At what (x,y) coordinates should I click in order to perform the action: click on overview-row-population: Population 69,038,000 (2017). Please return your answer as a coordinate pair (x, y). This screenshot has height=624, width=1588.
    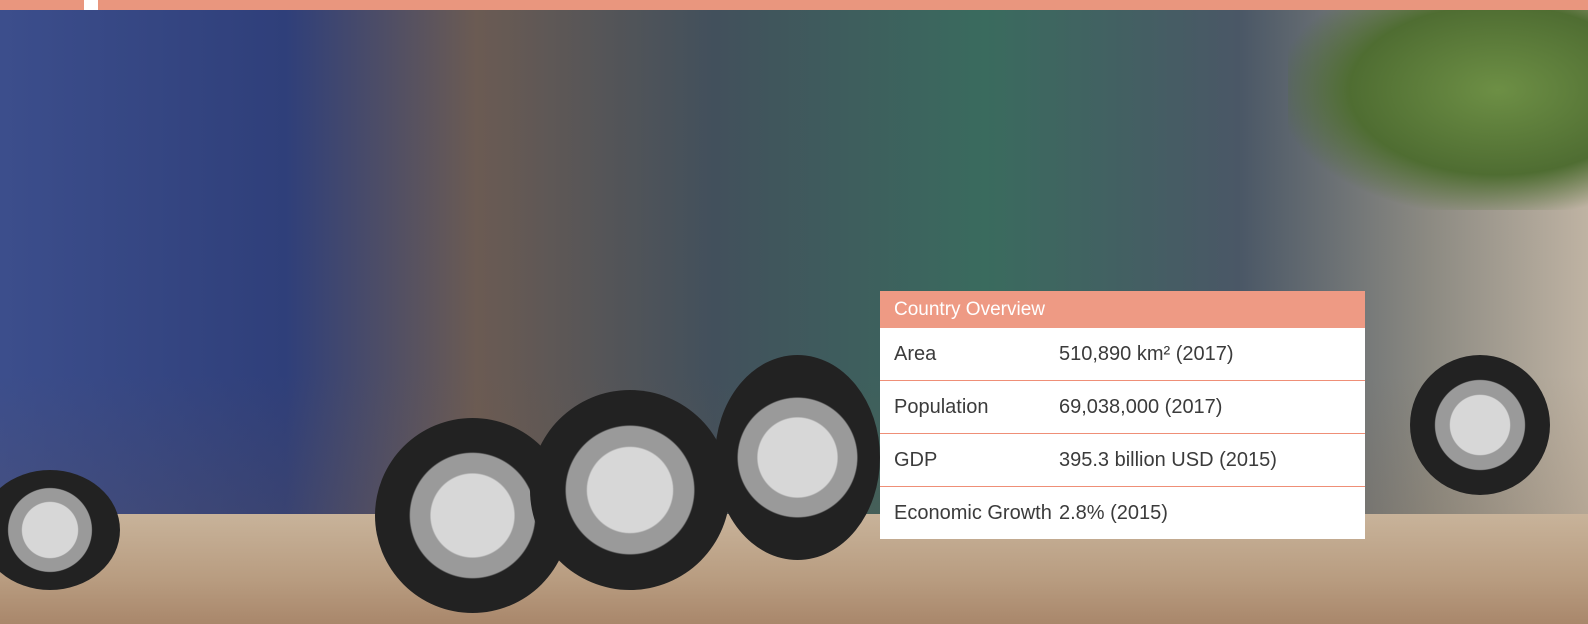
    Looking at the image, I should click on (1122, 407).